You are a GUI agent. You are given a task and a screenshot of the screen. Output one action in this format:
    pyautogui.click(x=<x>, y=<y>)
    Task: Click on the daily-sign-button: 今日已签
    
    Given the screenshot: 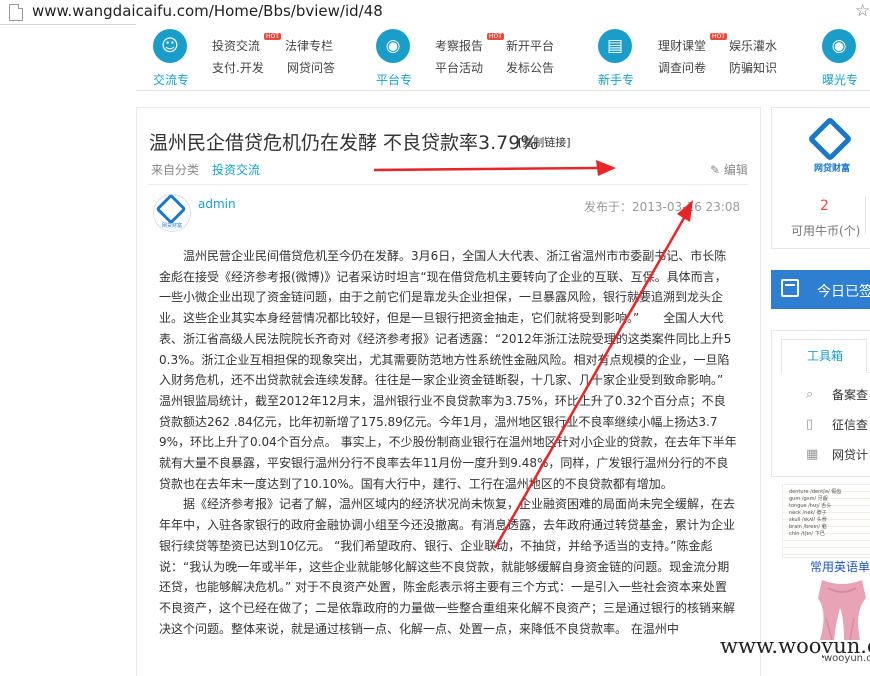 What is the action you would take?
    pyautogui.click(x=820, y=289)
    